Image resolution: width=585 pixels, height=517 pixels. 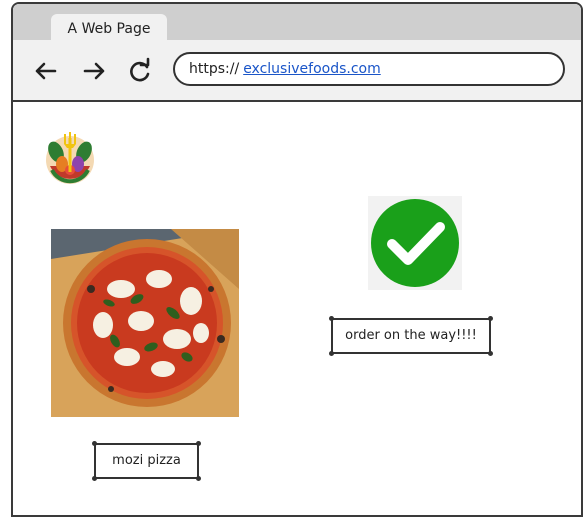 I want to click on url-protocol: https://, so click(x=214, y=69).